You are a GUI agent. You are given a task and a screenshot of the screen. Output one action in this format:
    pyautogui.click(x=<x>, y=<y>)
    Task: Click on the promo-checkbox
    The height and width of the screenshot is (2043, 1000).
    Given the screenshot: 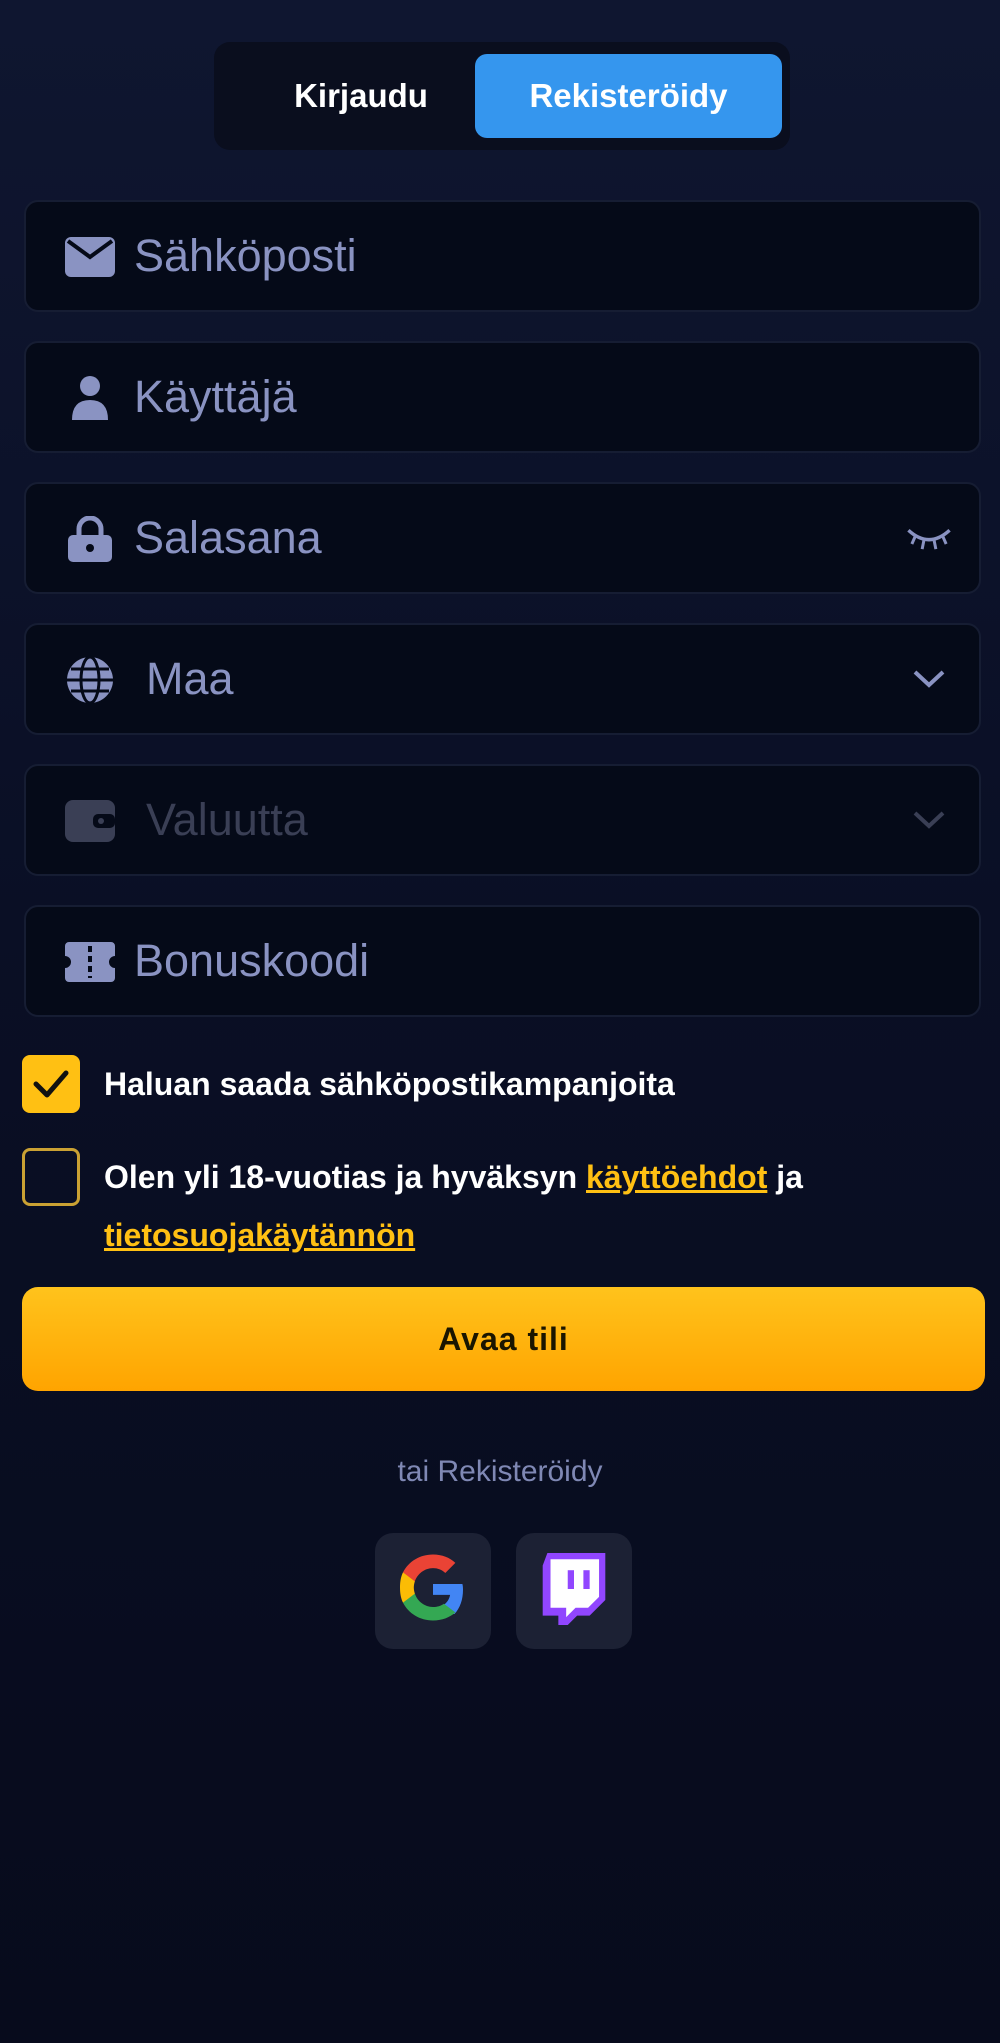 What is the action you would take?
    pyautogui.click(x=51, y=1084)
    